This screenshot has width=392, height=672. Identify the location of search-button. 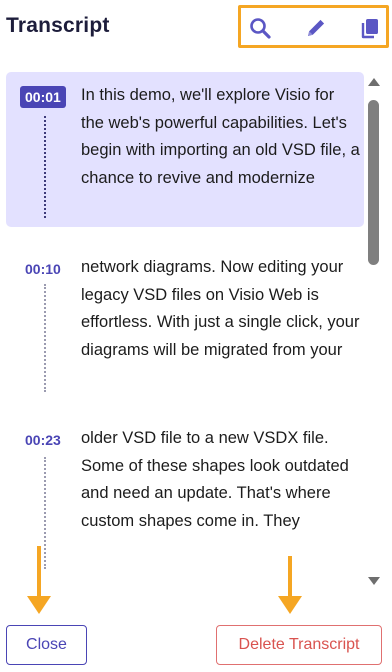
(260, 28).